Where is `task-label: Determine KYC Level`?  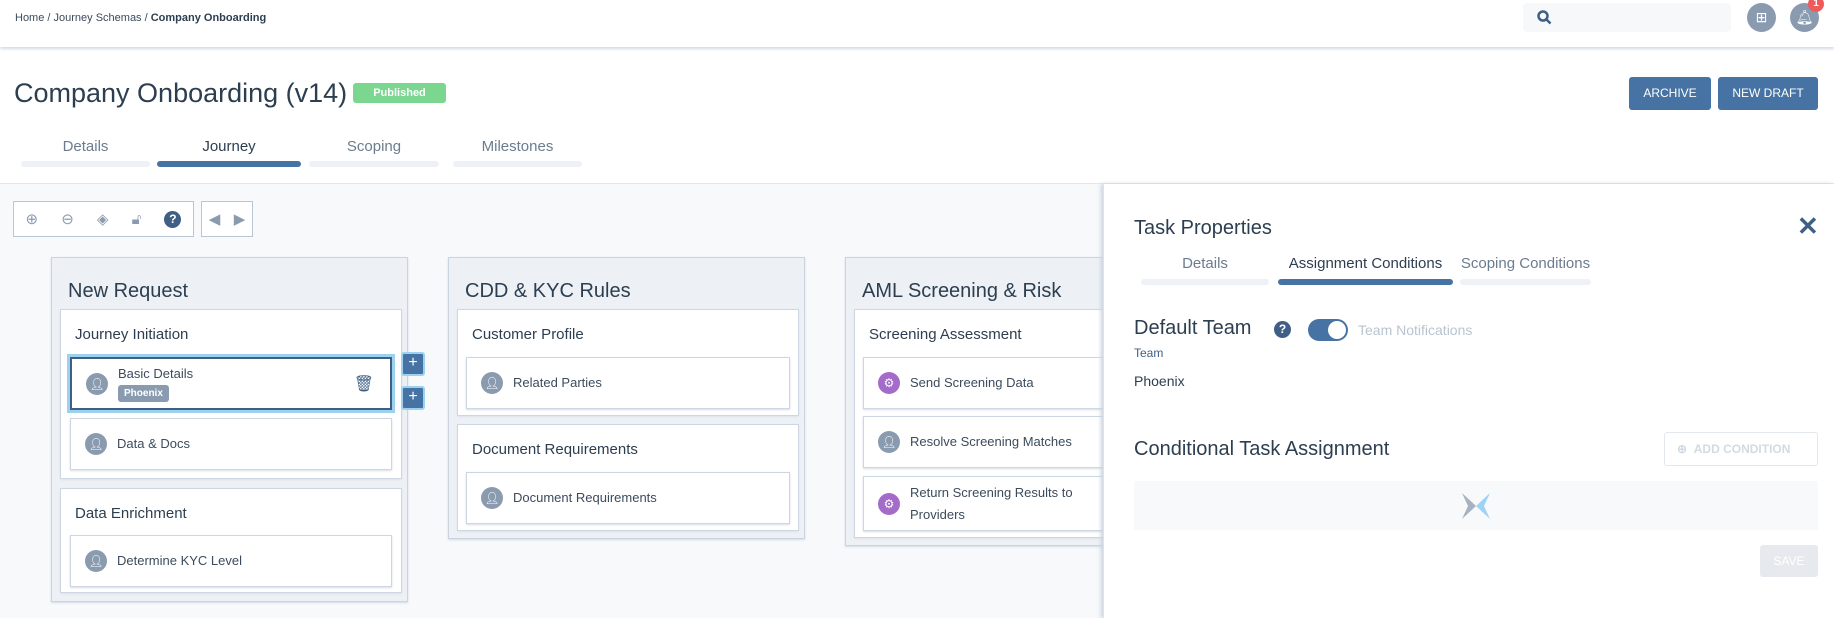 task-label: Determine KYC Level is located at coordinates (179, 560).